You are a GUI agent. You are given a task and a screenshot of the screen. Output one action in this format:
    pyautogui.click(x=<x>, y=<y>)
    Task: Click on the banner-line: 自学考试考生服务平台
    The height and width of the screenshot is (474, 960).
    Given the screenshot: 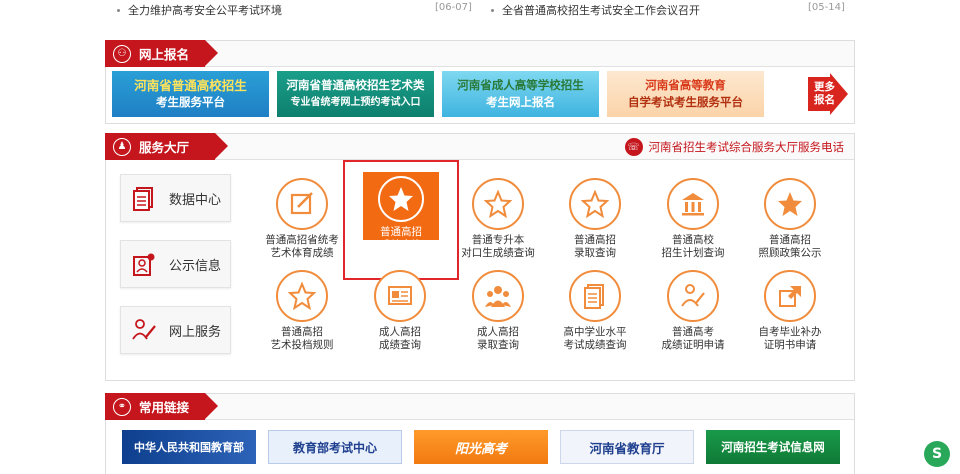 What is the action you would take?
    pyautogui.click(x=685, y=102)
    